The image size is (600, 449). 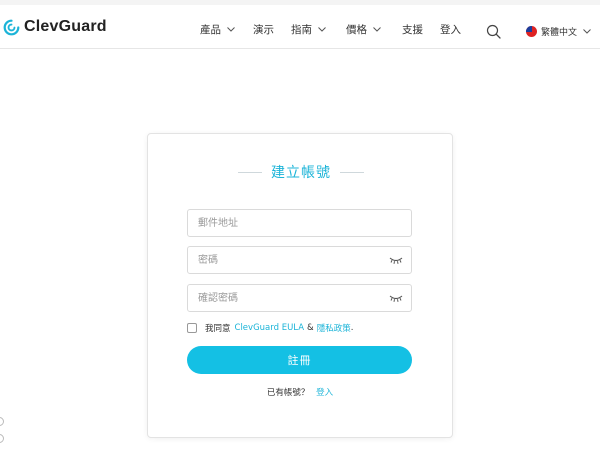 I want to click on confirm-password-field, so click(x=299, y=298).